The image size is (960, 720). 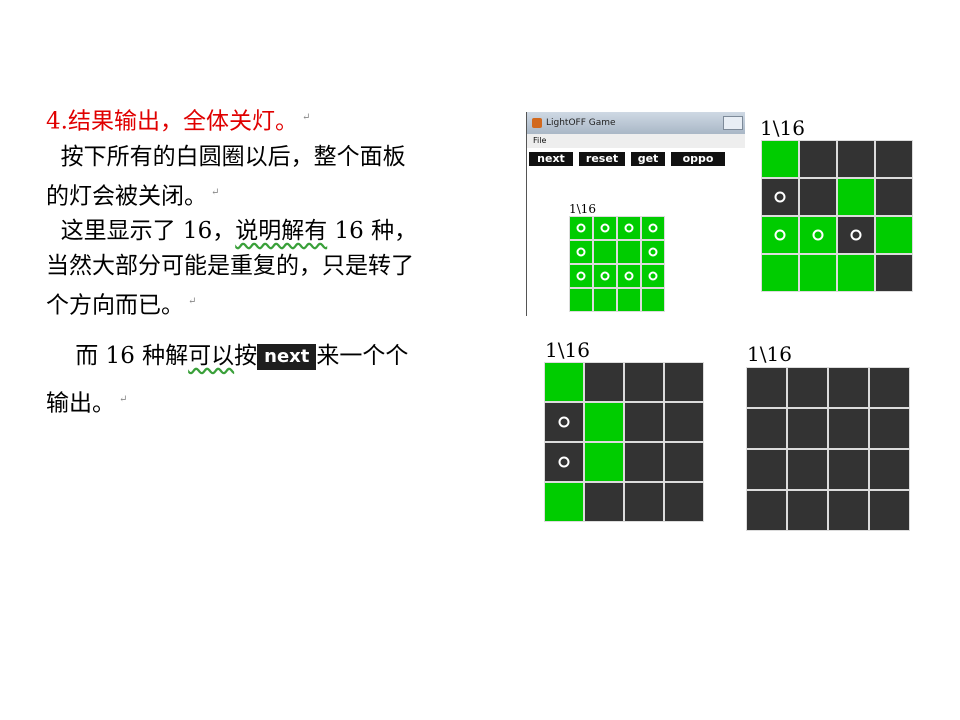 What do you see at coordinates (782, 128) in the screenshot?
I see `panel1-counter: 1\16` at bounding box center [782, 128].